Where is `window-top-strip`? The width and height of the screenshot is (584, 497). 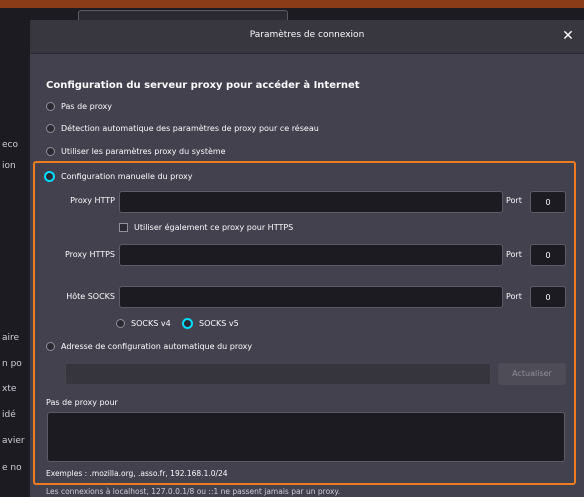
window-top-strip is located at coordinates (292, 4).